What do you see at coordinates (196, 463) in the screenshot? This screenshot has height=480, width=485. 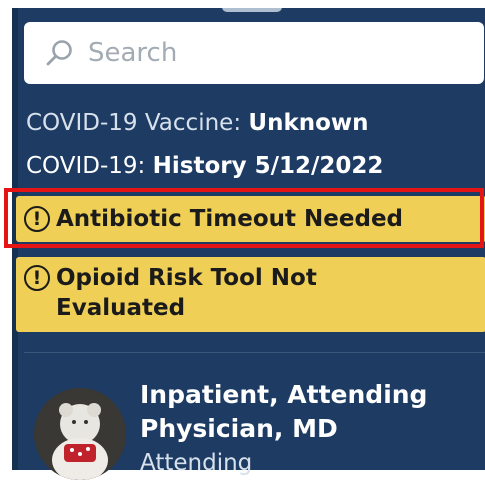 I see `user-role: Attending` at bounding box center [196, 463].